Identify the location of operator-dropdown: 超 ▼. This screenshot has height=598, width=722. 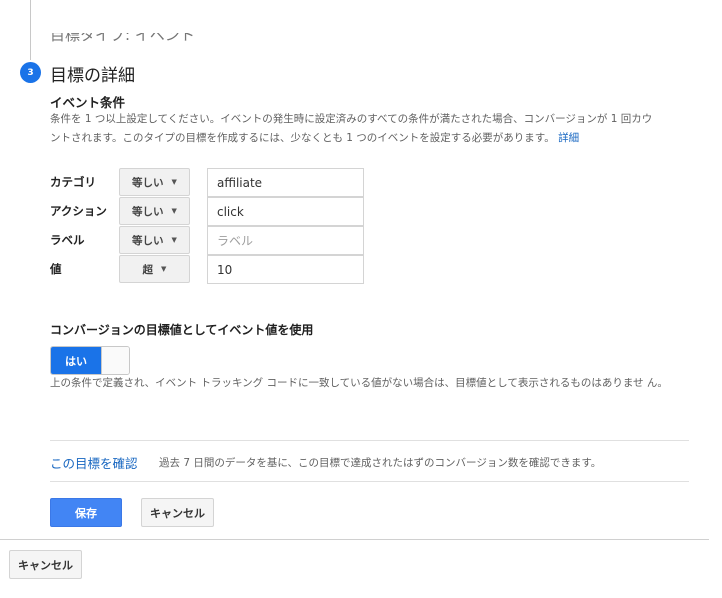
(154, 269).